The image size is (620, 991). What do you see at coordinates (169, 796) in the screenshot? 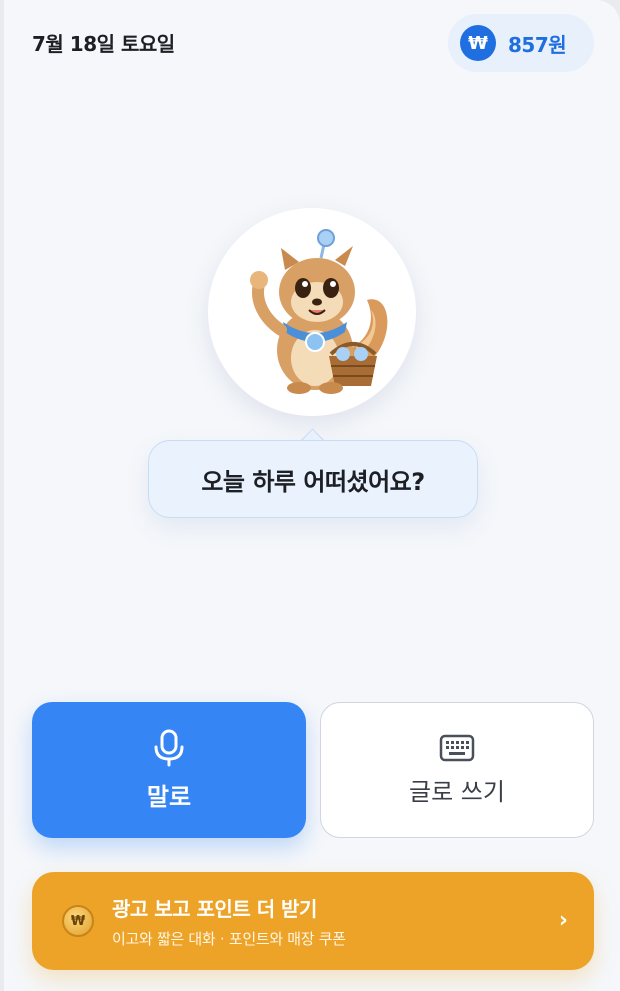
I see `speak-button-label: 말로` at bounding box center [169, 796].